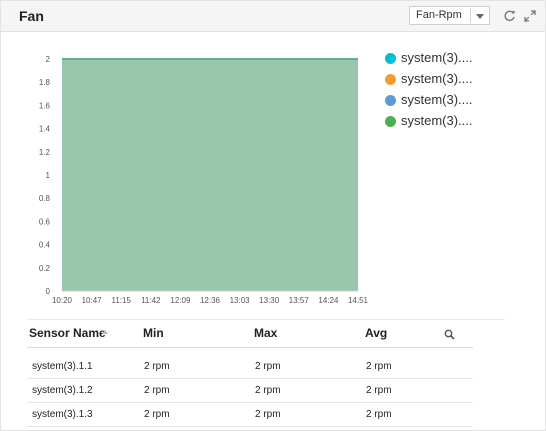  Describe the element at coordinates (250, 333) in the screenshot. I see `table-header: Sensor Name Min Max Avg` at that location.